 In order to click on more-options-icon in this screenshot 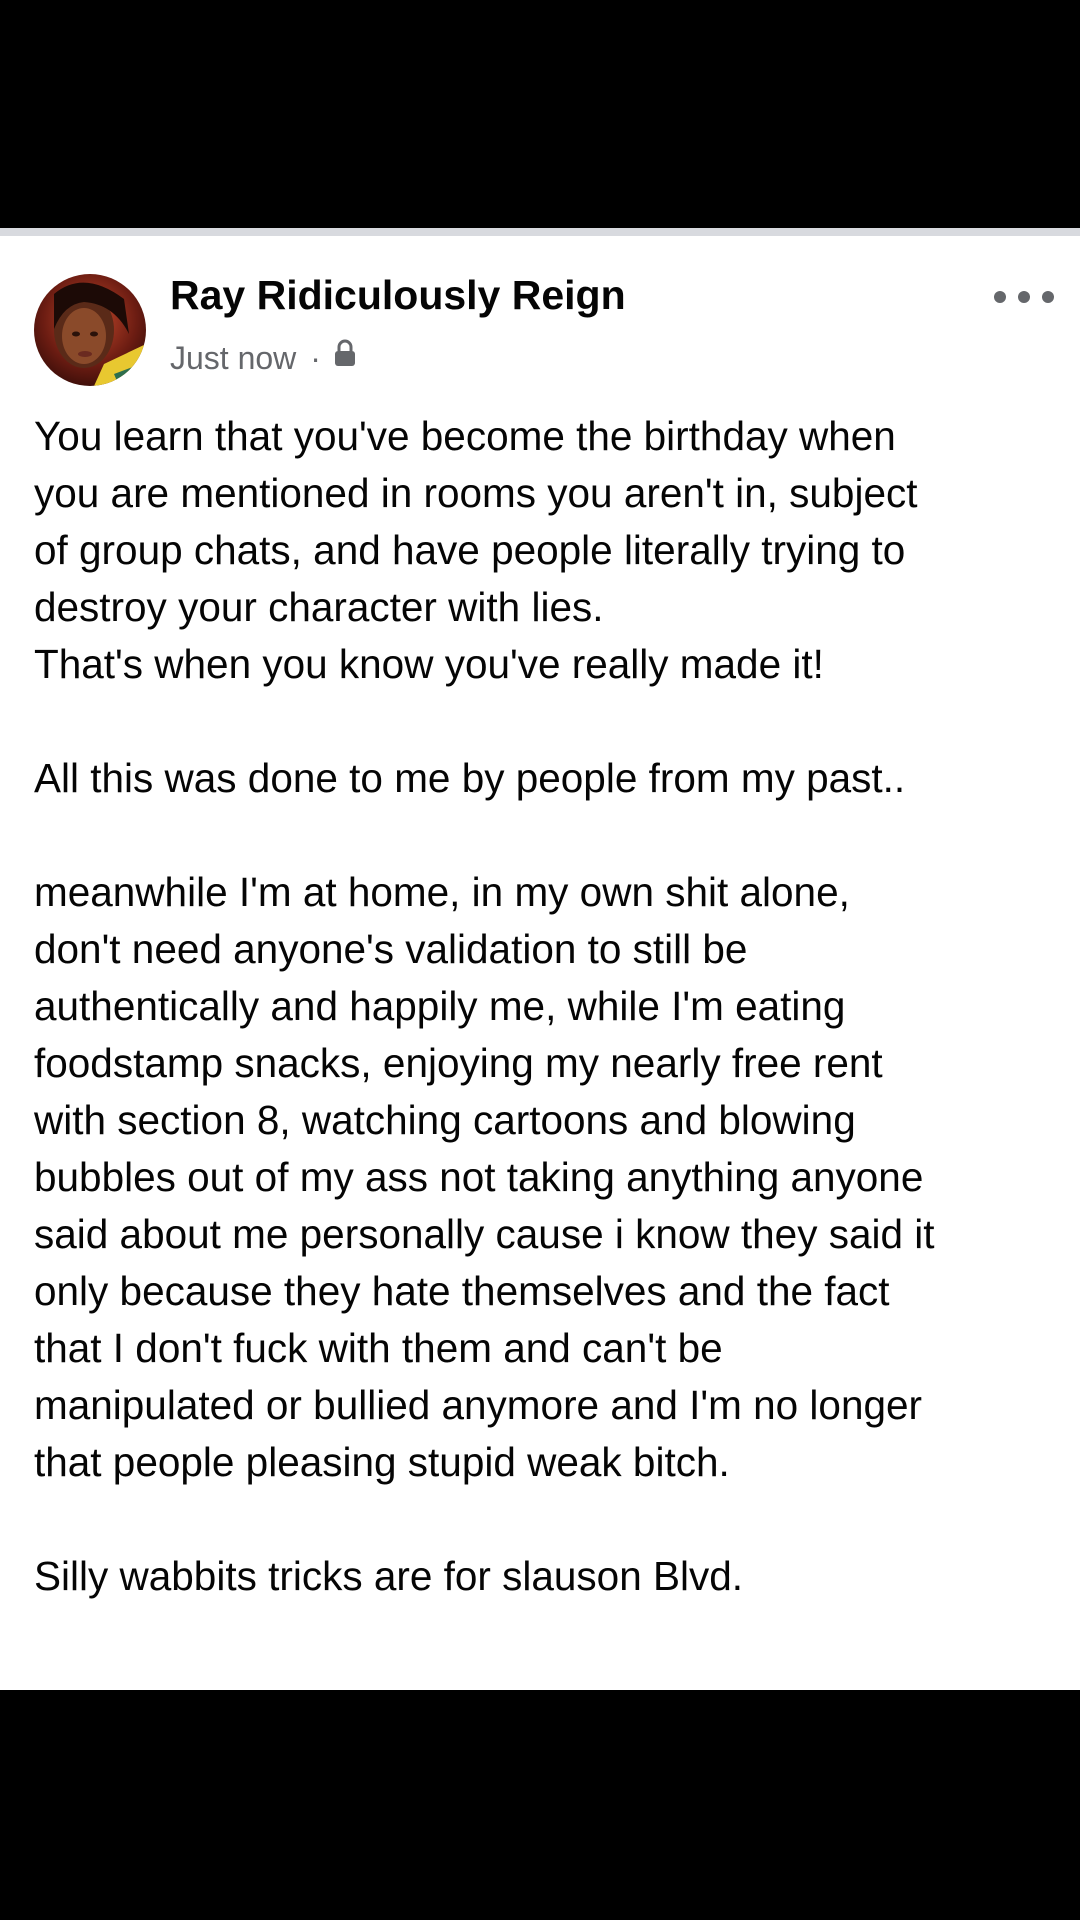, I will do `click(1024, 297)`.